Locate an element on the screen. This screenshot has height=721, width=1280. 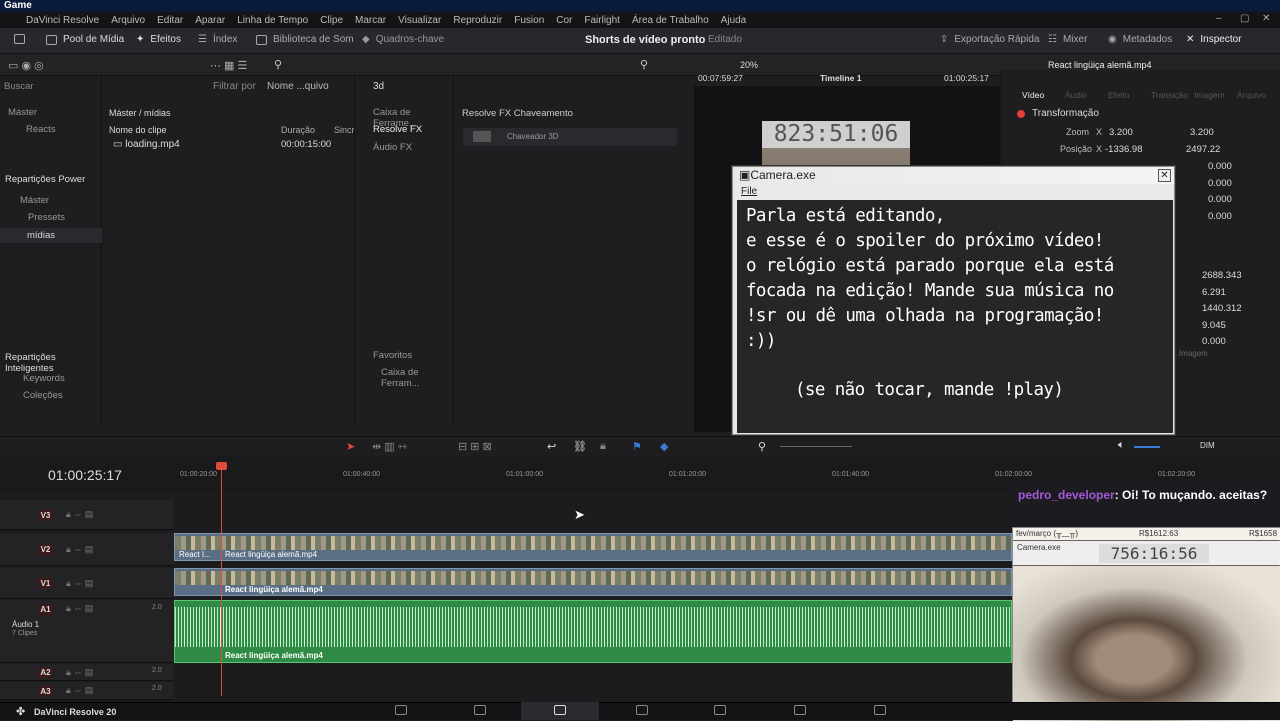
flag-icon: ⚑ is located at coordinates (637, 446).